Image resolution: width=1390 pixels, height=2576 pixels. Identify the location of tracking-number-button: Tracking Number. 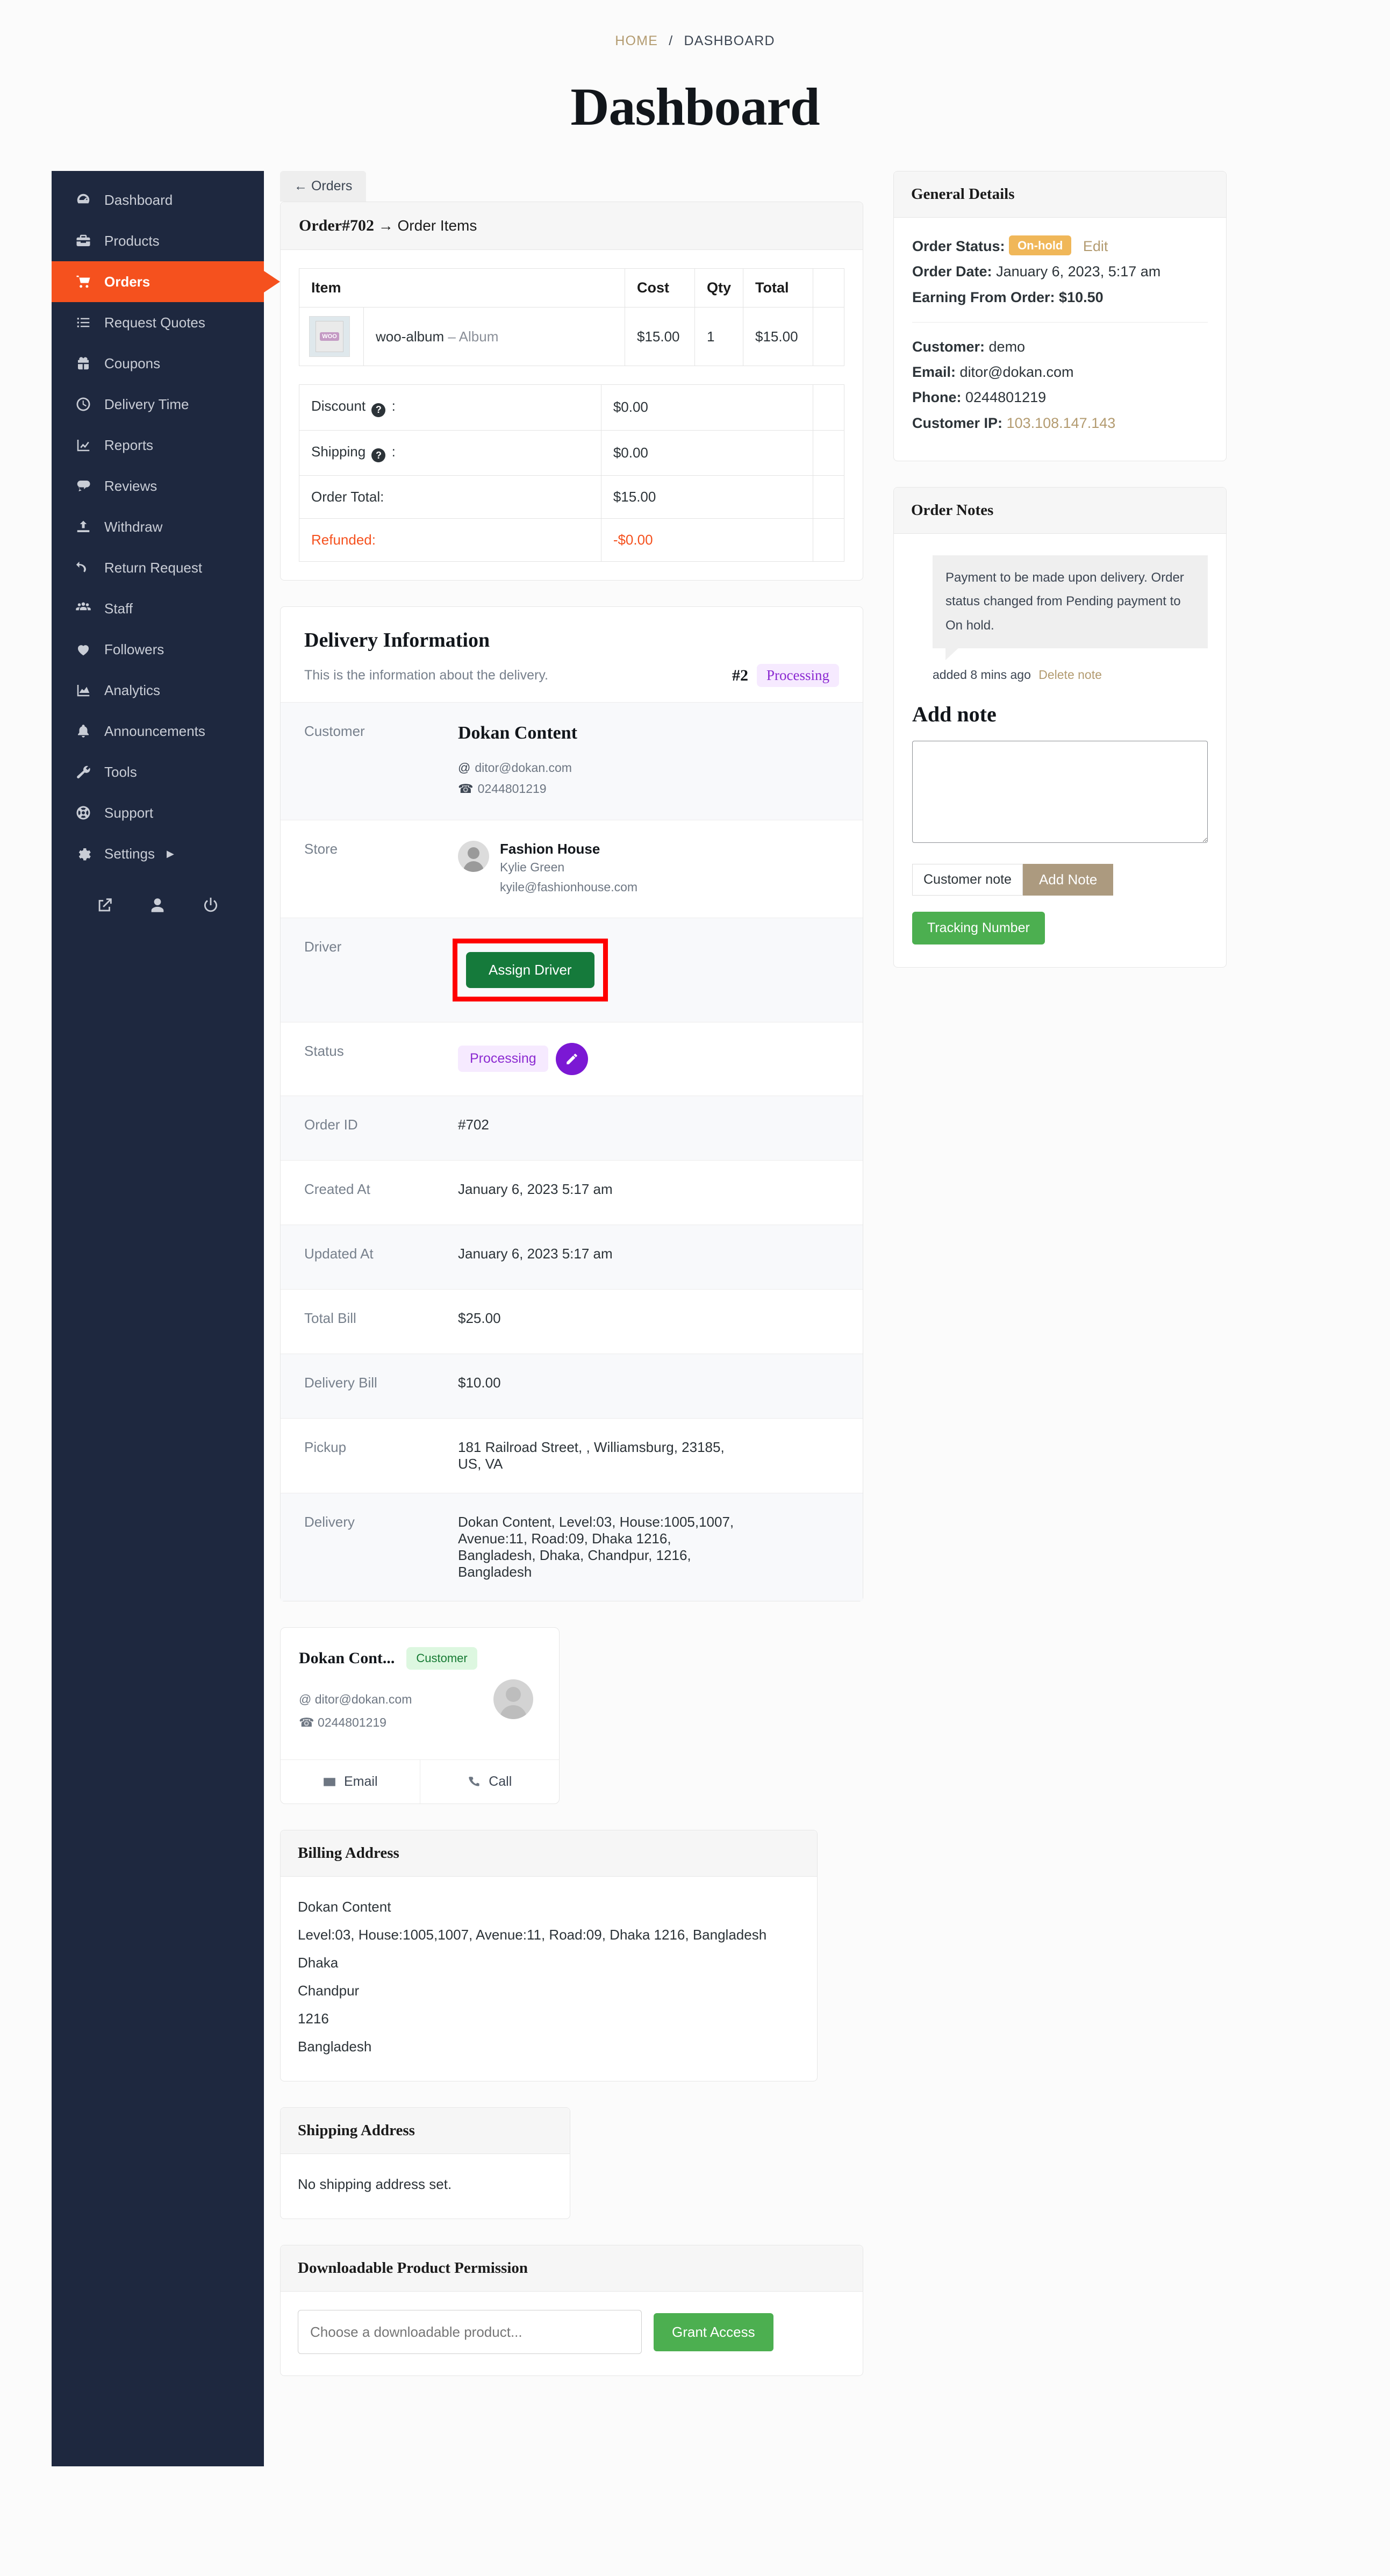
(979, 927).